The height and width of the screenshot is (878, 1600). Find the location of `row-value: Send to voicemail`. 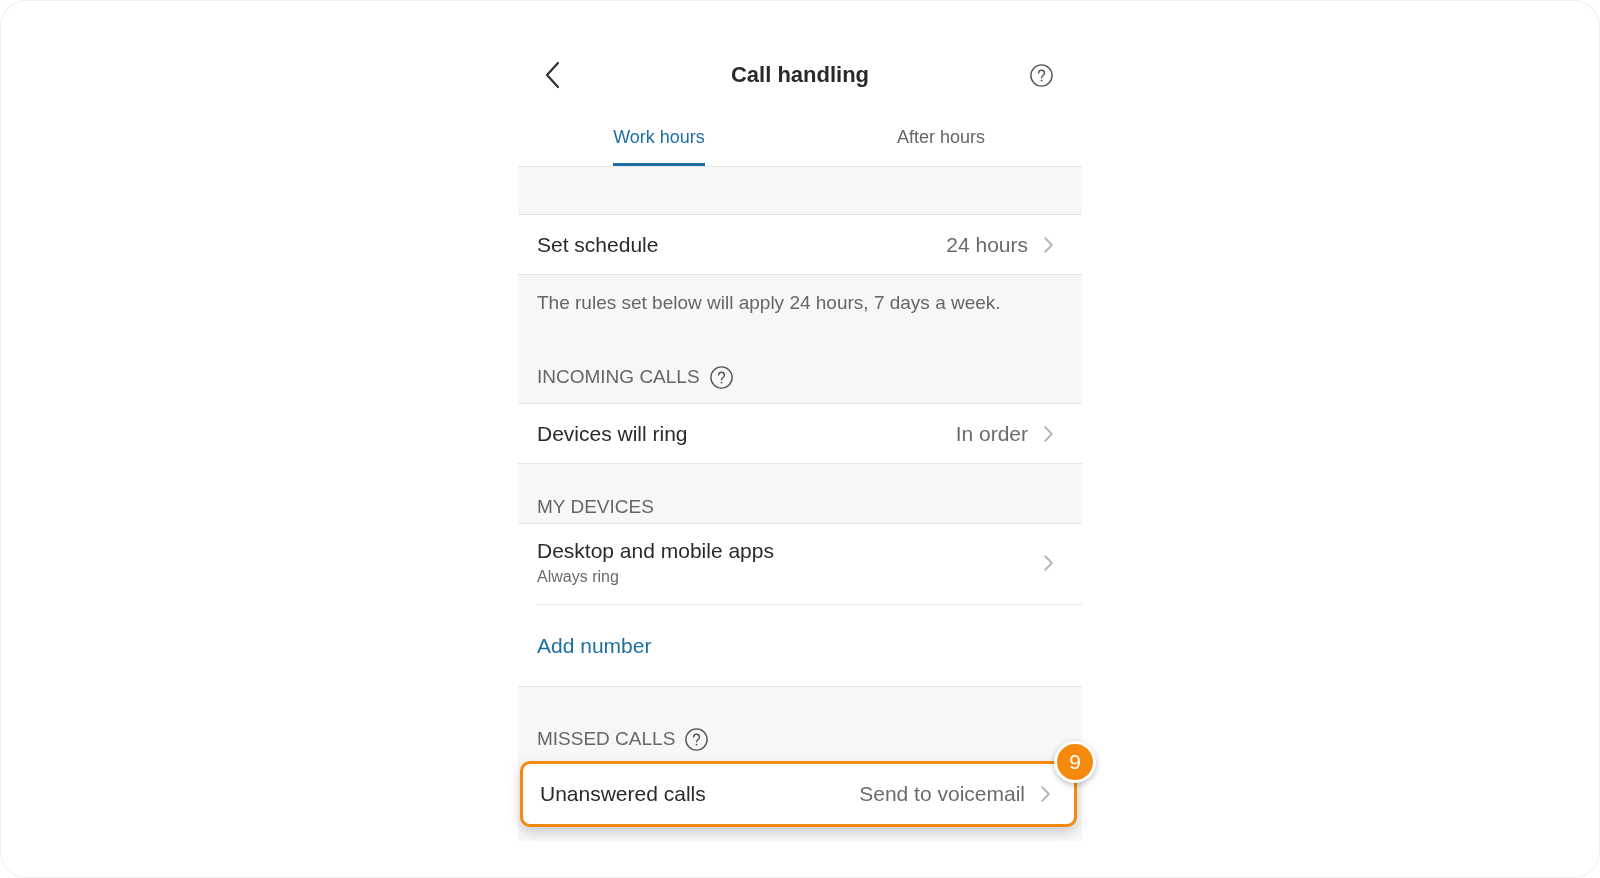

row-value: Send to voicemail is located at coordinates (942, 794).